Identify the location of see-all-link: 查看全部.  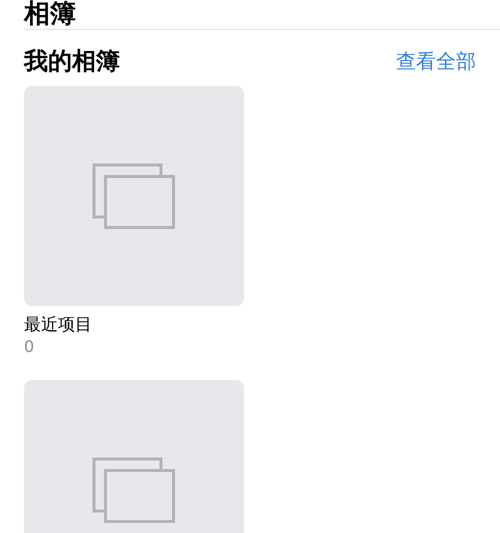
(436, 61).